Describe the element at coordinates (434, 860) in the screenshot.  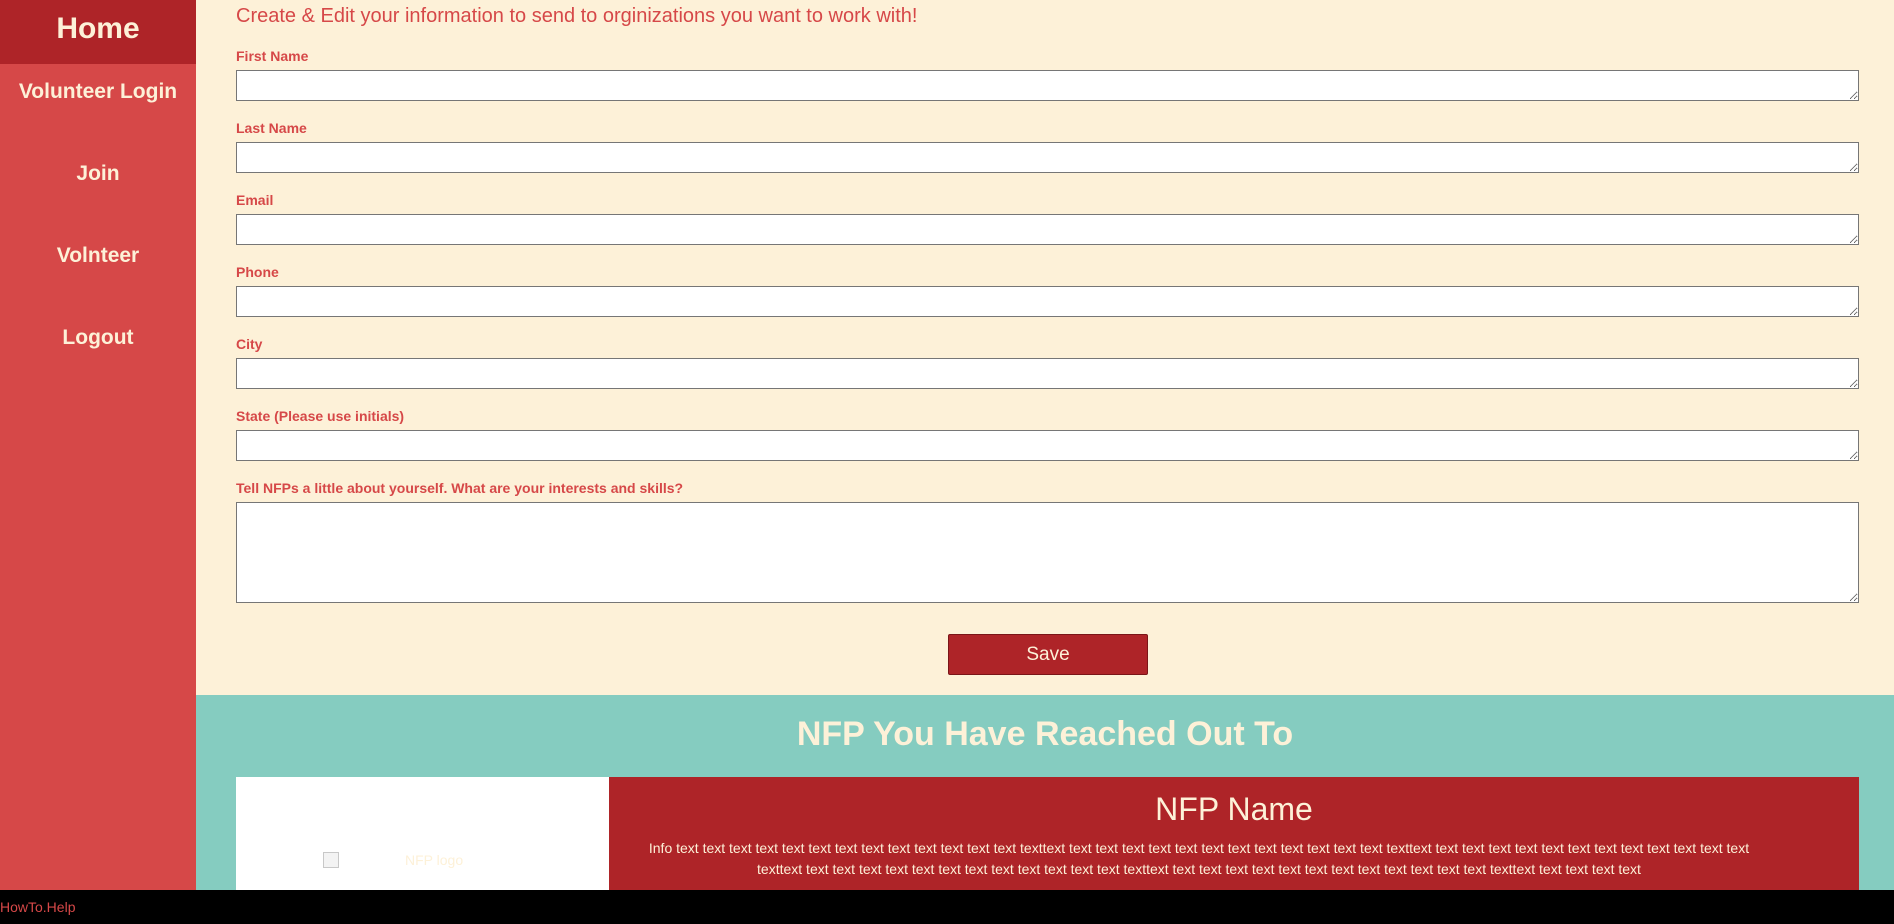
I see `nfp-logo-alt: NFP logo` at that location.